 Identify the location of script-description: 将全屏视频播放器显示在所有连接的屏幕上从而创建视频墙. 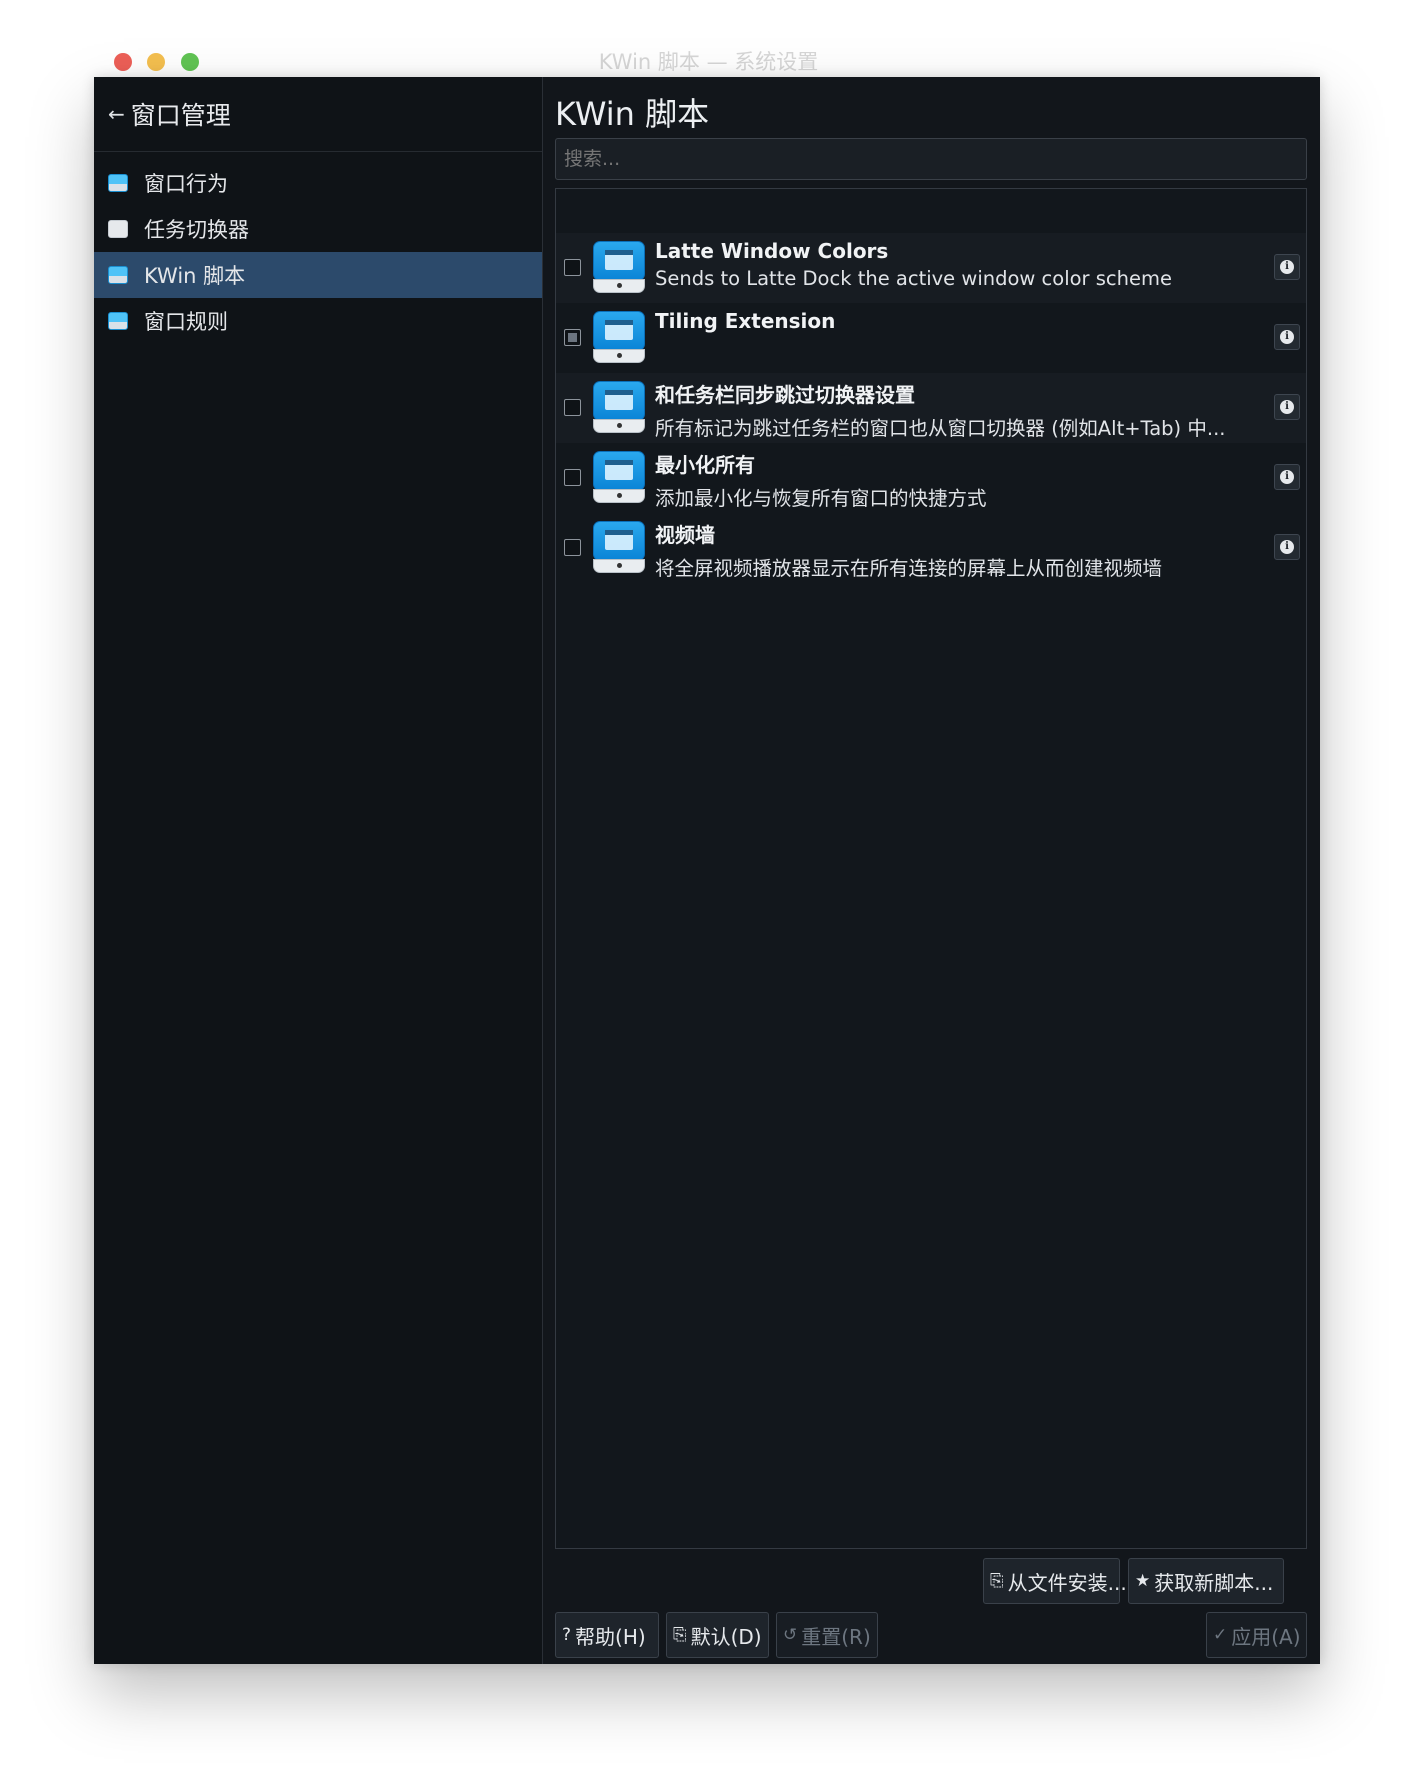
(909, 568).